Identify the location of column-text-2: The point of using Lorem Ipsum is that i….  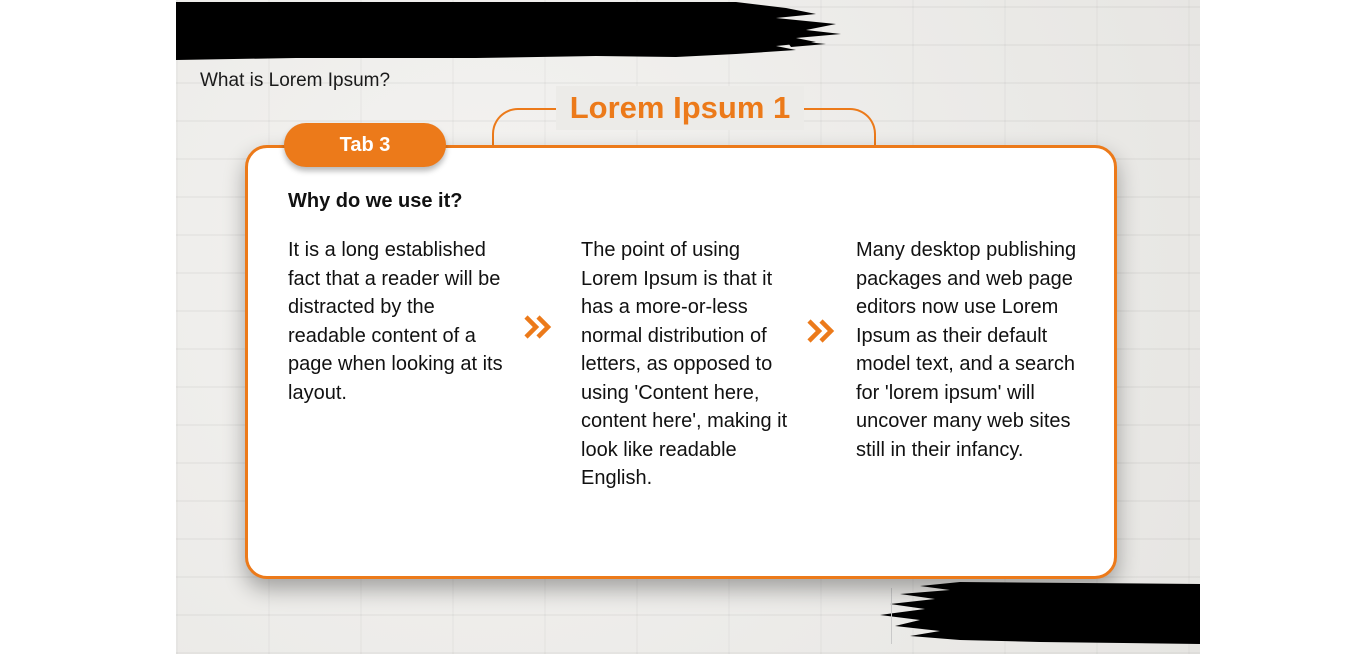
(684, 364).